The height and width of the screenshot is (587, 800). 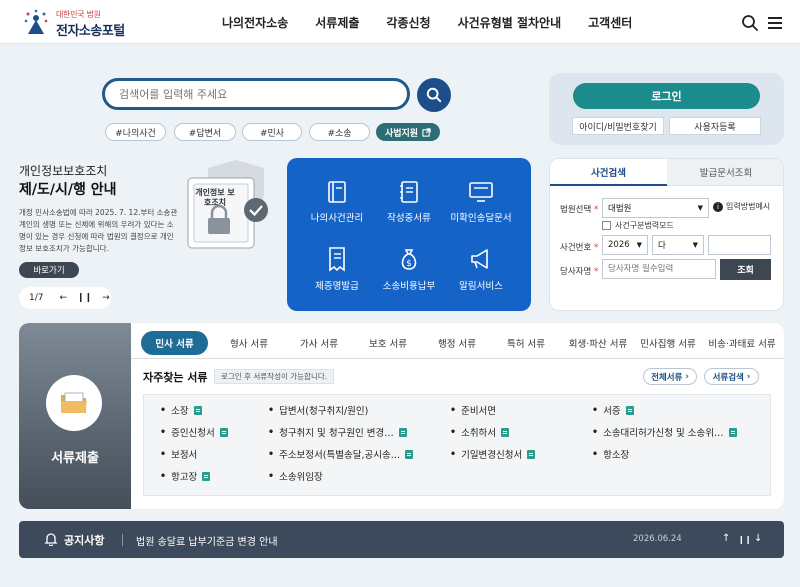 I want to click on service-unread-delivery: 미확인송달문서, so click(x=481, y=202).